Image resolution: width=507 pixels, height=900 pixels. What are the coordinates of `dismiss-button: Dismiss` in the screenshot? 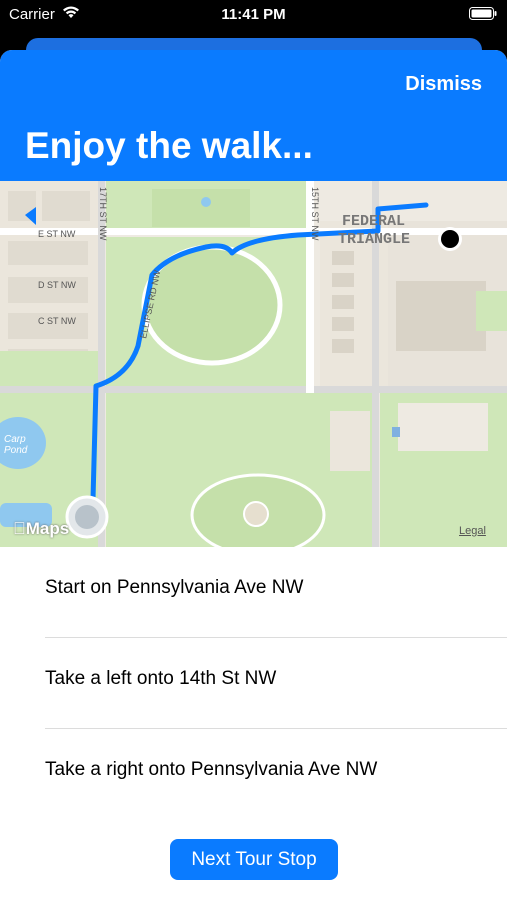 It's located at (443, 84).